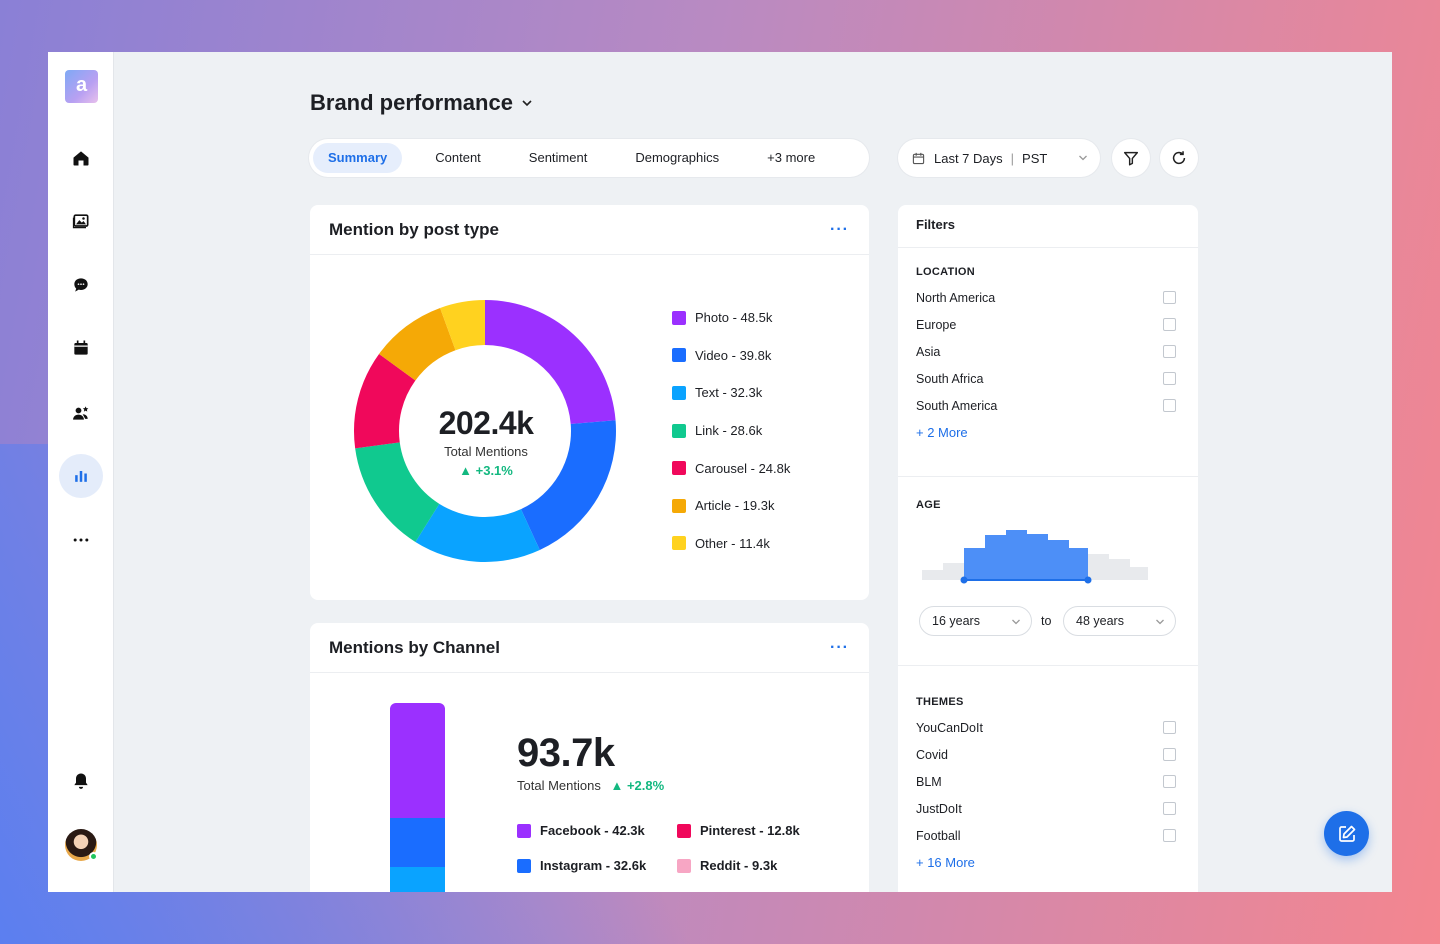 The width and height of the screenshot is (1440, 944). Describe the element at coordinates (940, 702) in the screenshot. I see `themes-title: THEMES` at that location.